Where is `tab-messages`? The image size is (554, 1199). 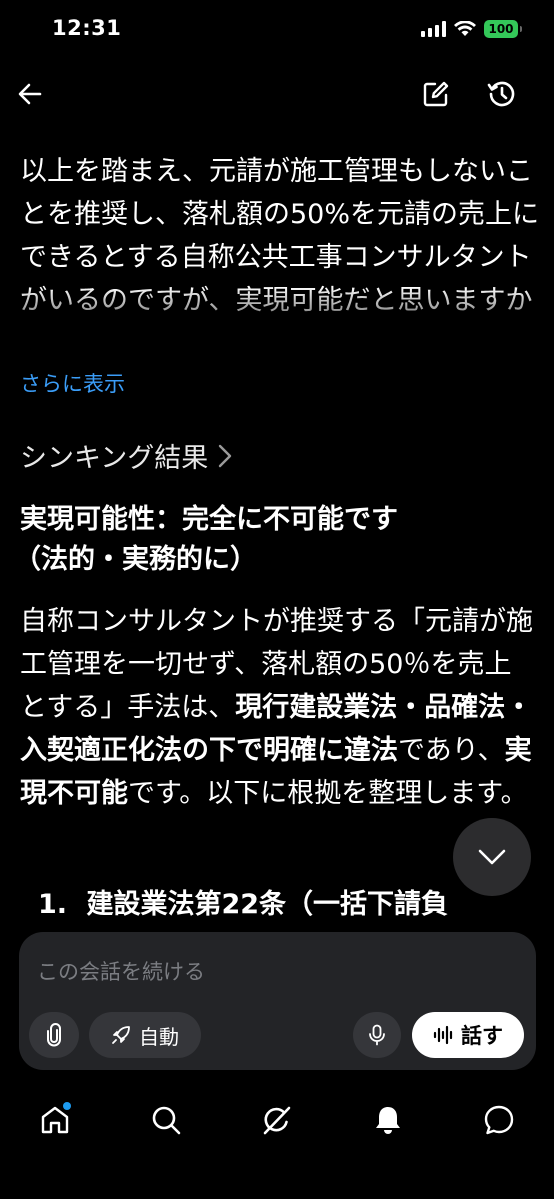
tab-messages is located at coordinates (499, 1120).